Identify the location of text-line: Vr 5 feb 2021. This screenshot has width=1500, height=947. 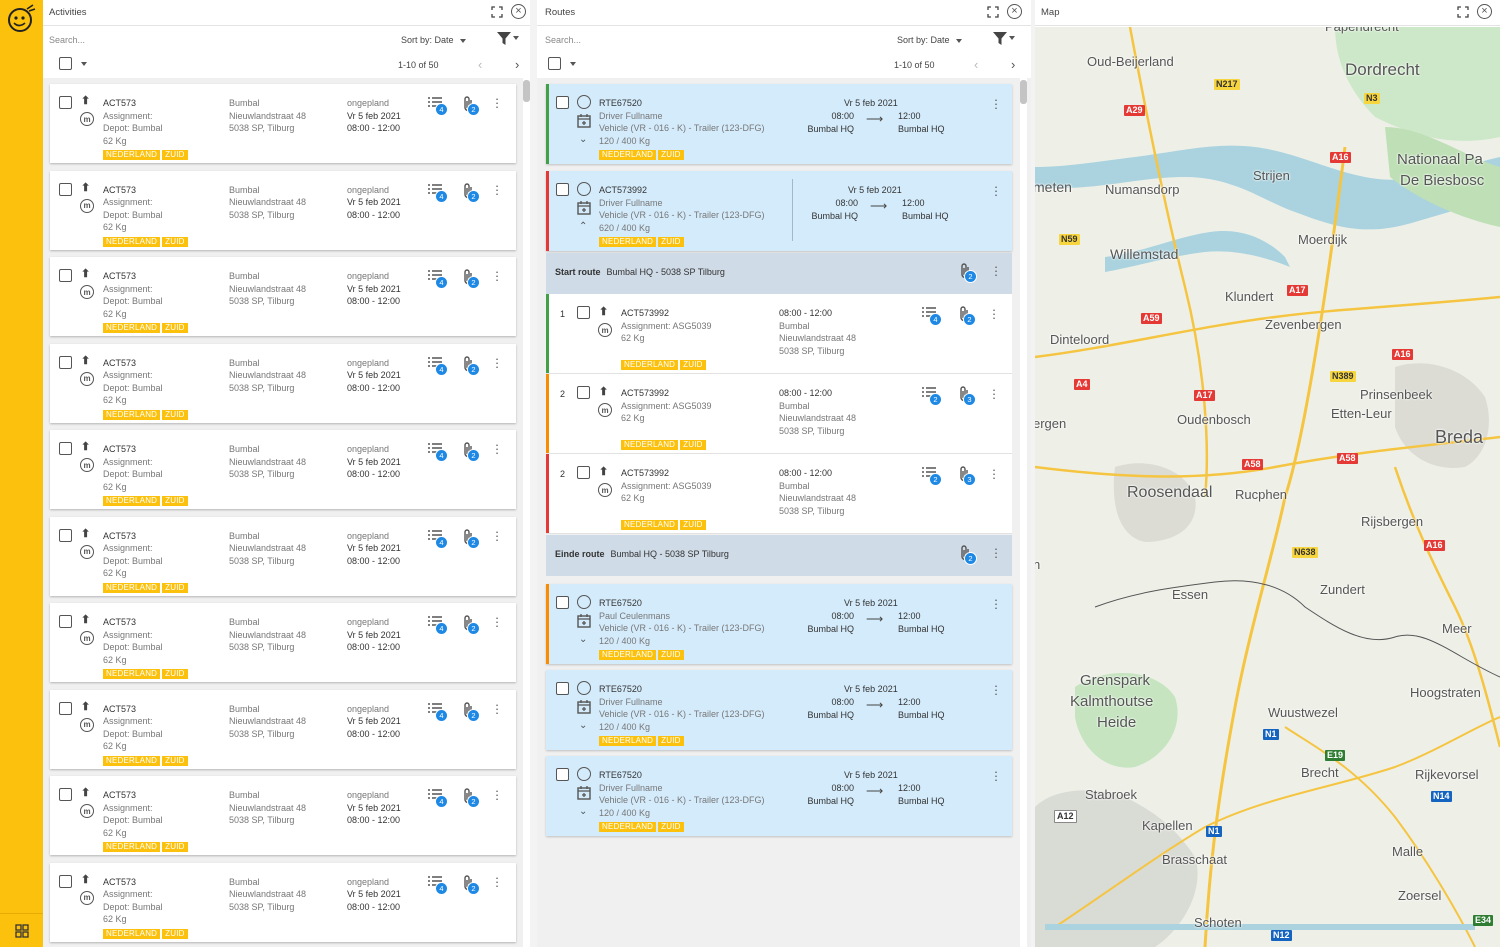
(374, 634).